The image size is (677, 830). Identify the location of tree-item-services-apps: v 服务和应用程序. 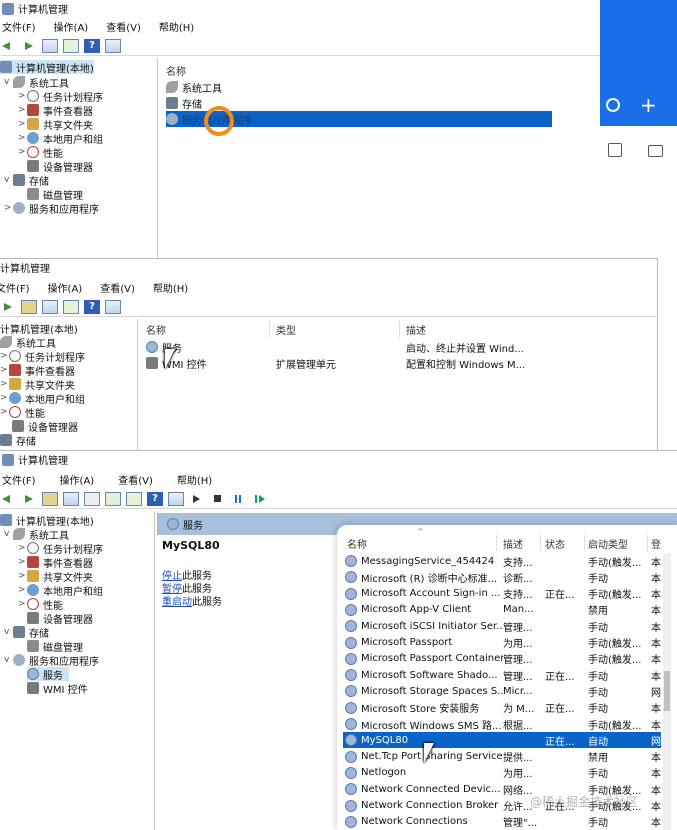
(51, 660).